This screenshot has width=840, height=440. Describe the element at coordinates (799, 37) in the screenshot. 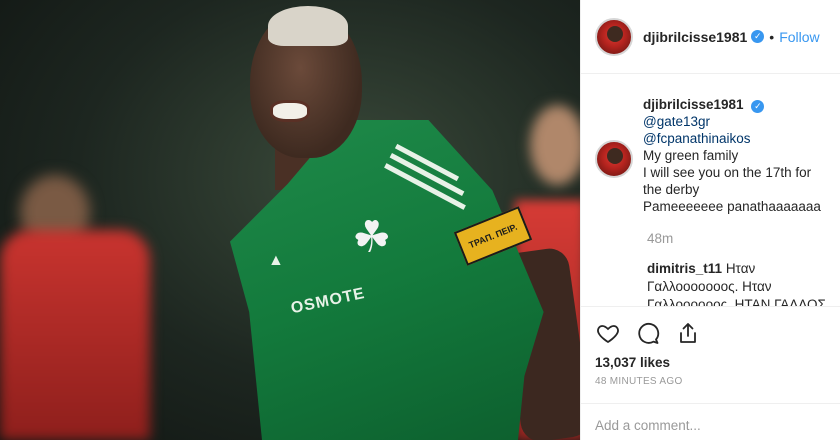

I see `follow-button: Follow` at that location.